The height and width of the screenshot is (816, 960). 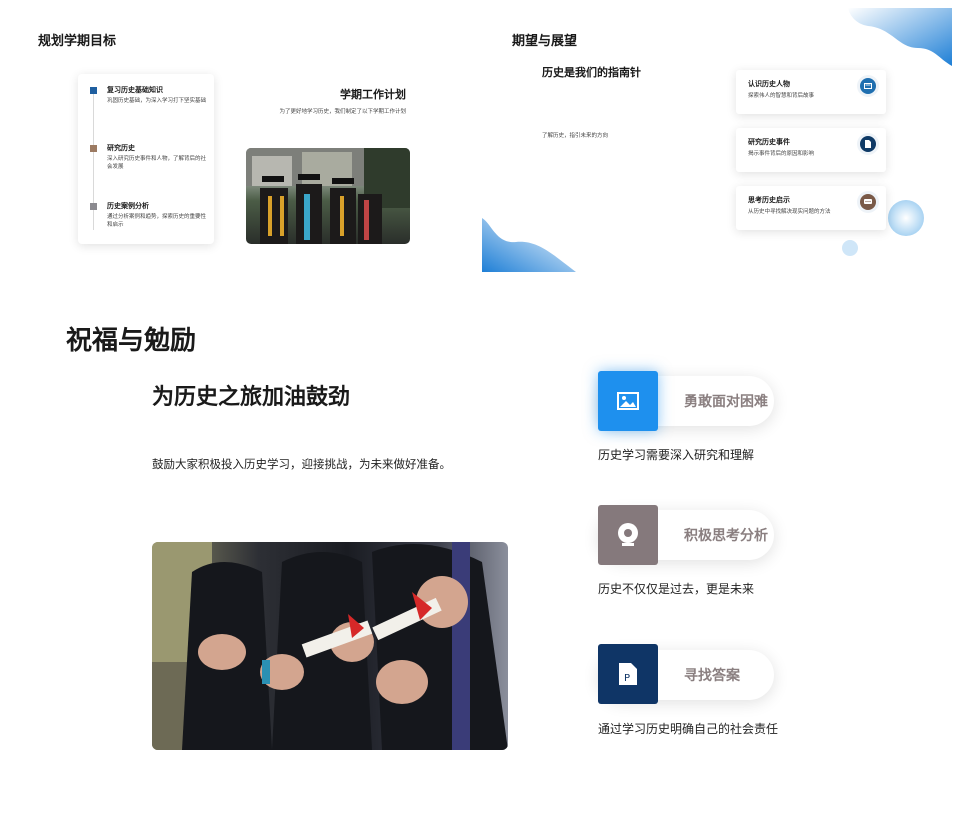 I want to click on expectation-card: 思考历史启示 从历史中寻找解决现实问题的方法, so click(x=811, y=208).